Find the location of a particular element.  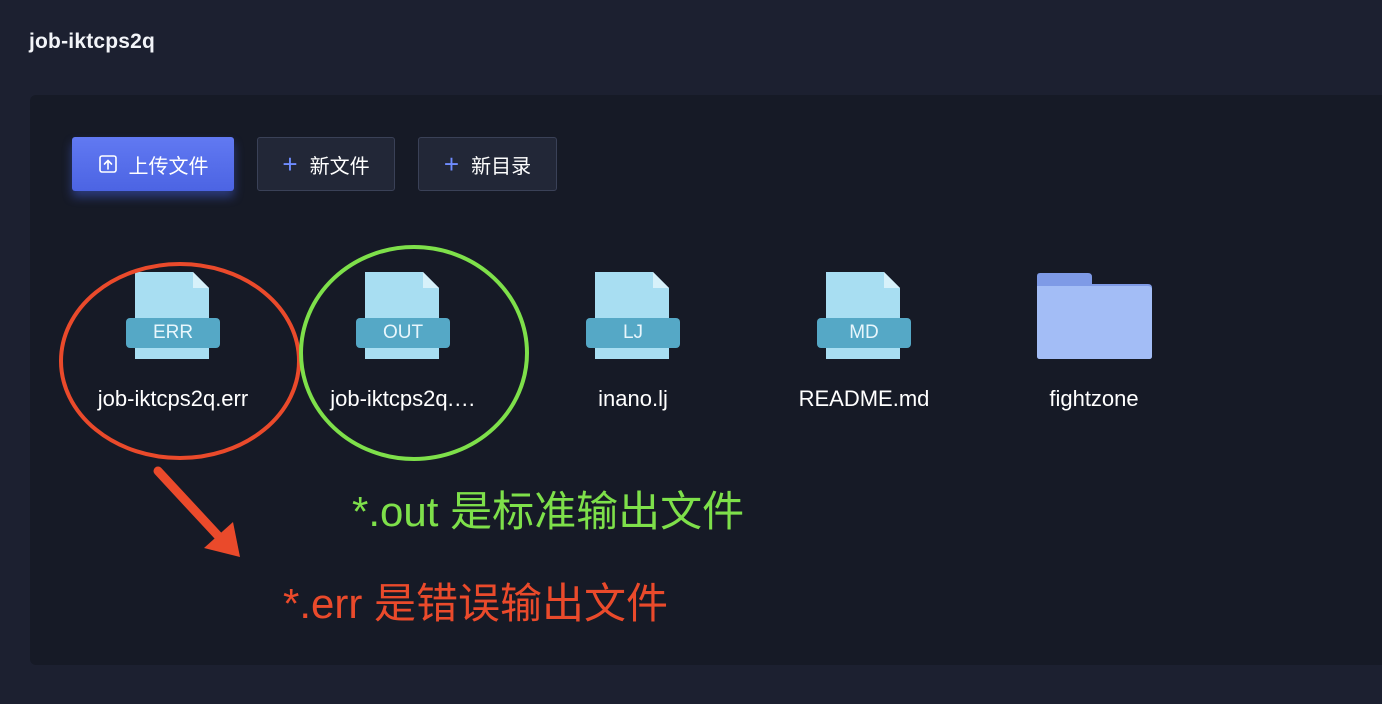

red-arrow-annotation is located at coordinates (196, 511).